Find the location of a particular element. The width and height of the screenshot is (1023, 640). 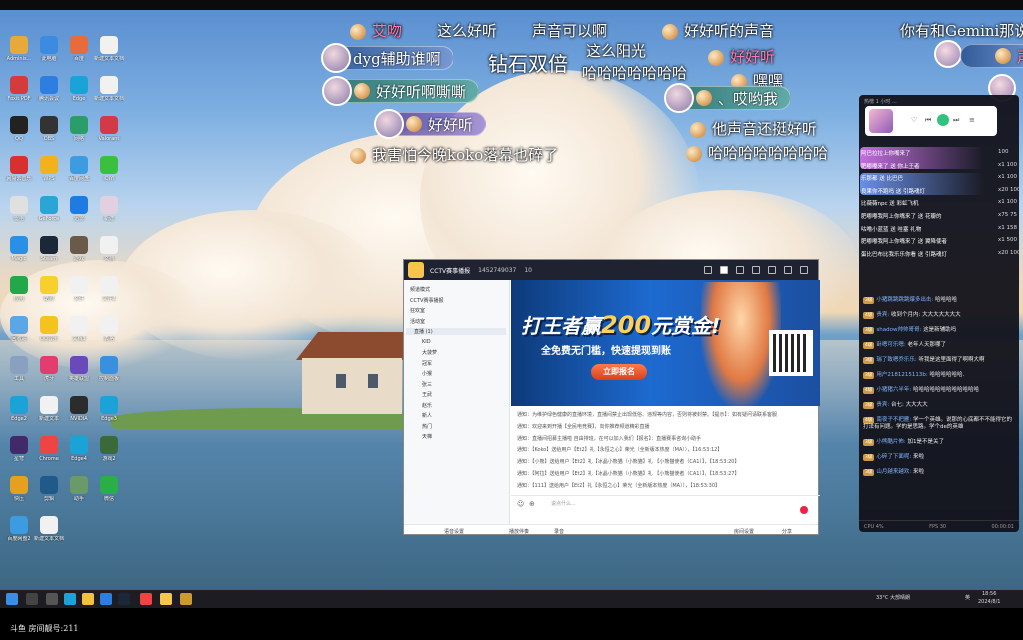

desktop-icon: 百度 is located at coordinates (79, 49).